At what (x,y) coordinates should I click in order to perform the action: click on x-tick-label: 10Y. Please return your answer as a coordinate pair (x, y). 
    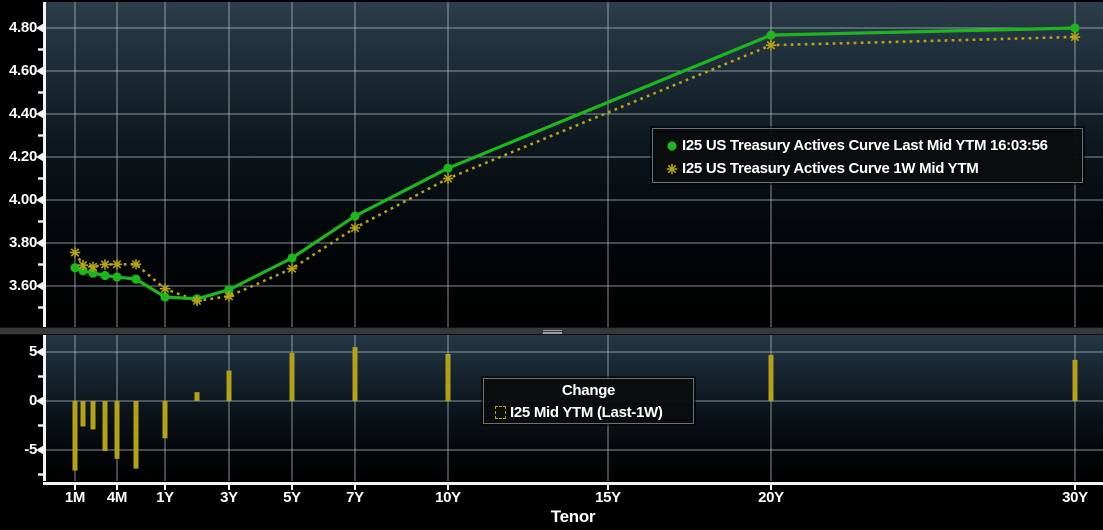
    Looking at the image, I should click on (448, 497).